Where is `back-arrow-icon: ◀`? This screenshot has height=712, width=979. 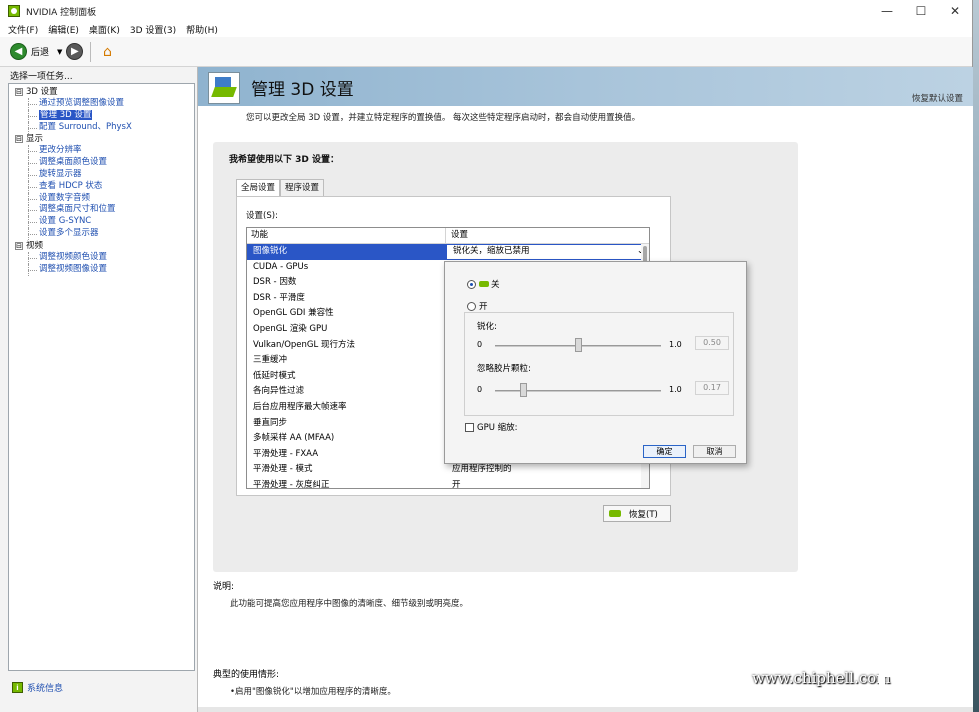
back-arrow-icon: ◀ is located at coordinates (18, 51).